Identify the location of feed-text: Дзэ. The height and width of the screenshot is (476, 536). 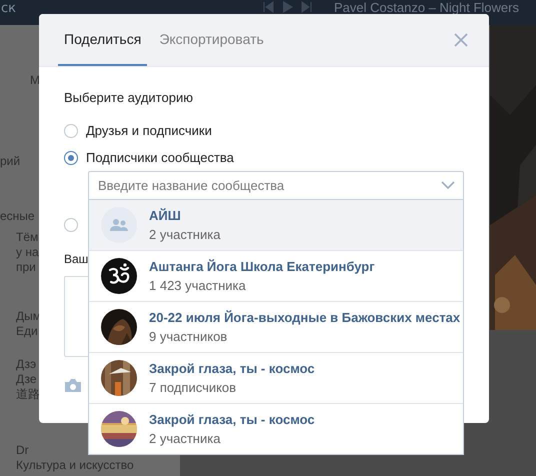
(26, 364).